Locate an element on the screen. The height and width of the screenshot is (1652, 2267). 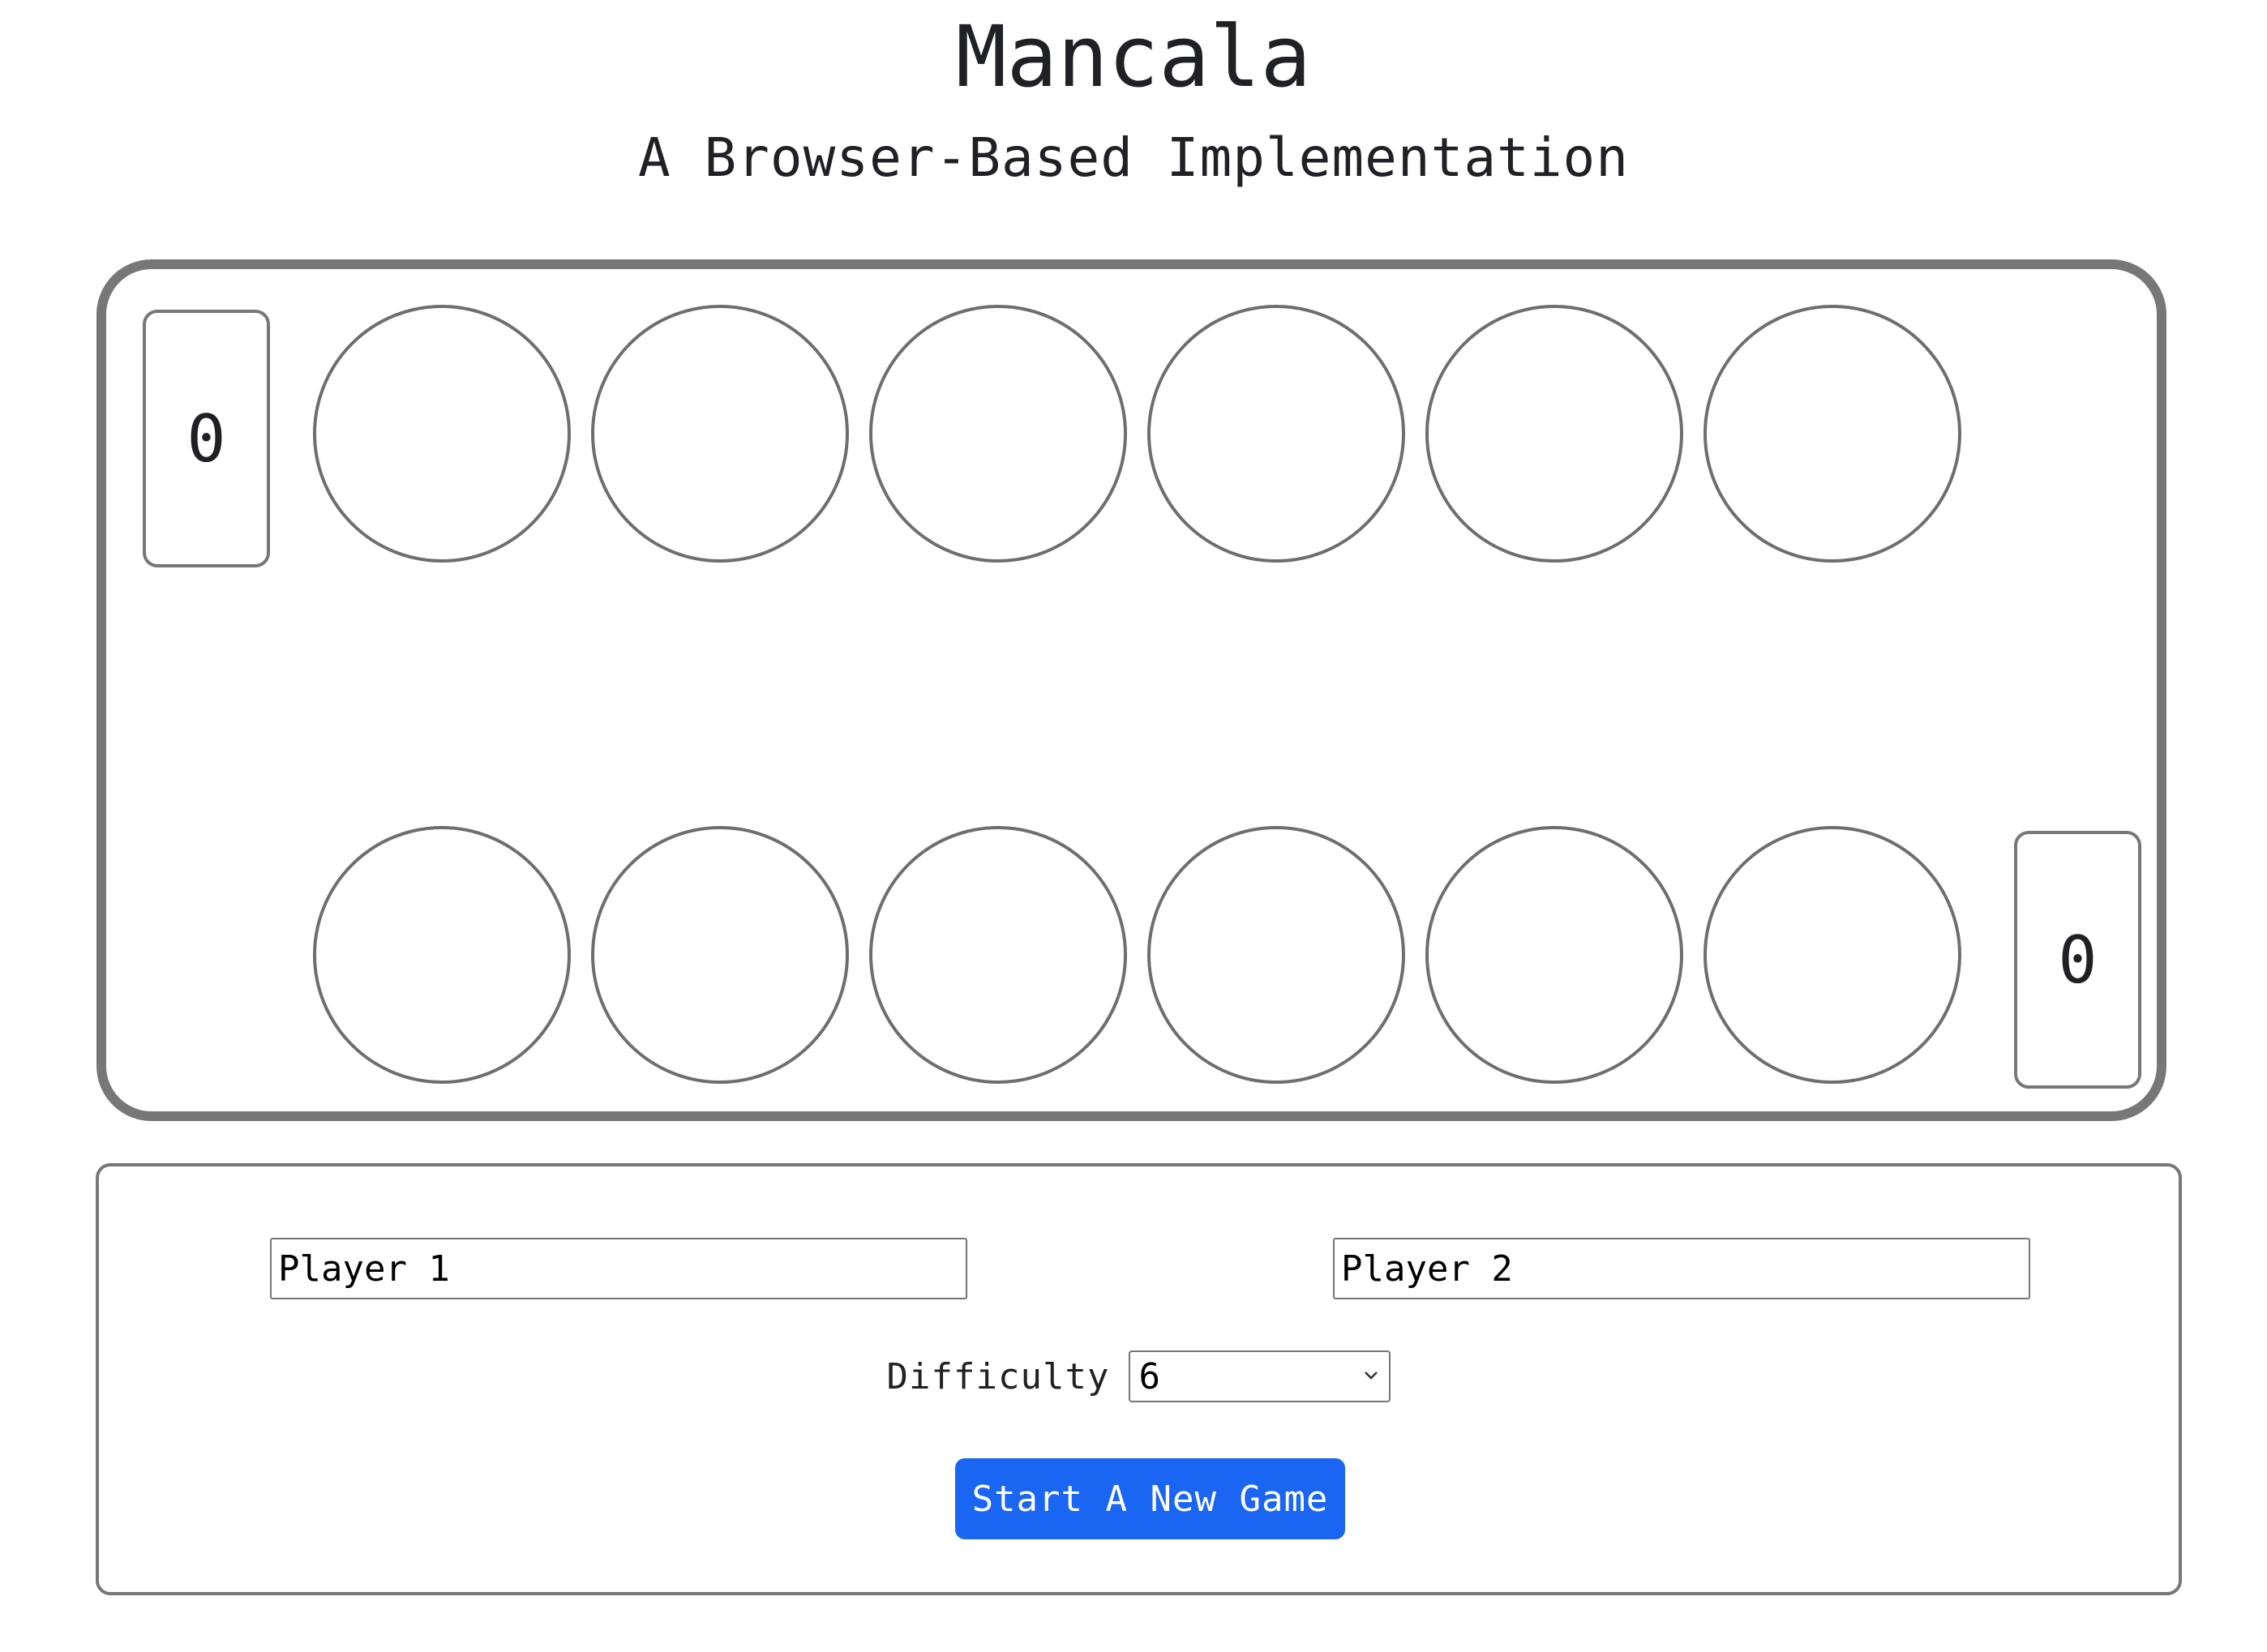
page-title: Mancala is located at coordinates (1133, 57).